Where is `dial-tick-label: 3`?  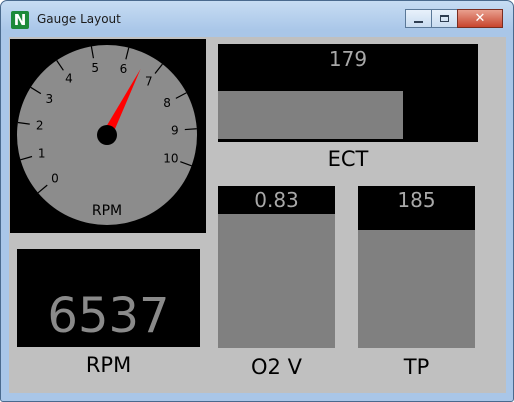
dial-tick-label: 3 is located at coordinates (50, 99).